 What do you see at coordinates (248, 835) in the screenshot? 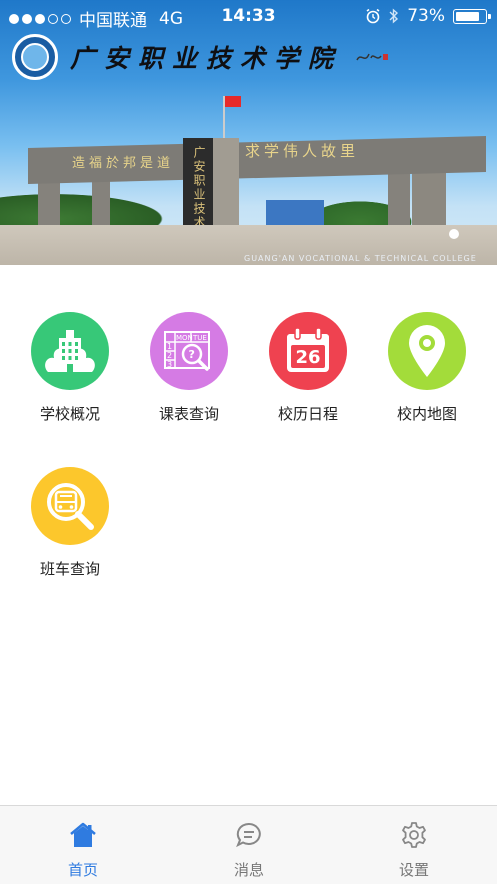
I see `chat-bubble-icon` at bounding box center [248, 835].